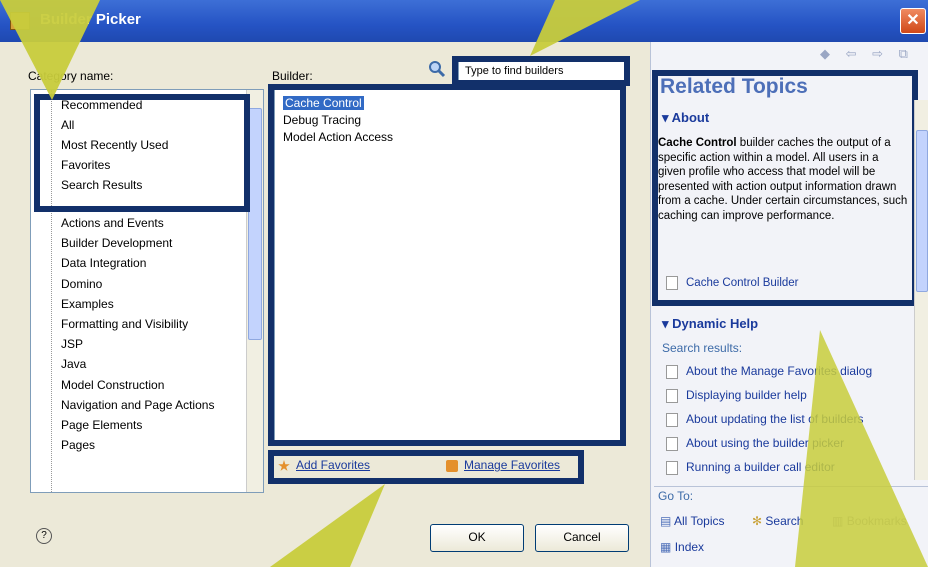 The width and height of the screenshot is (928, 567). What do you see at coordinates (784, 521) in the screenshot?
I see `goto-search-label: Search` at bounding box center [784, 521].